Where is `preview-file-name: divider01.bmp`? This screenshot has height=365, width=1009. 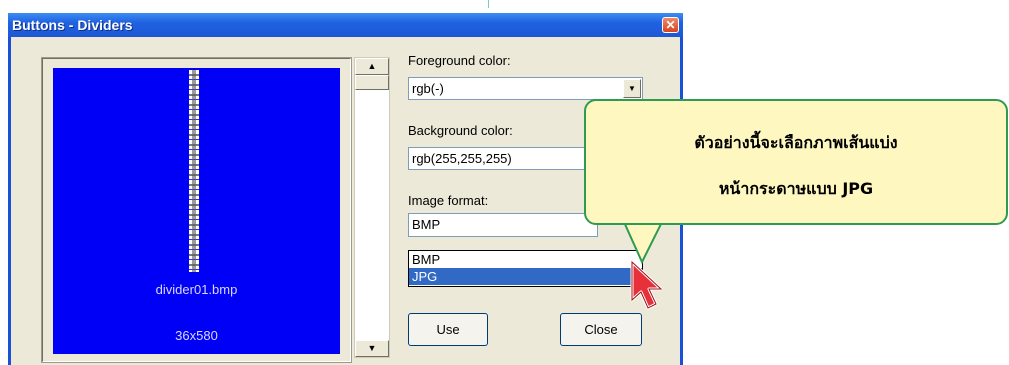
preview-file-name: divider01.bmp is located at coordinates (196, 289).